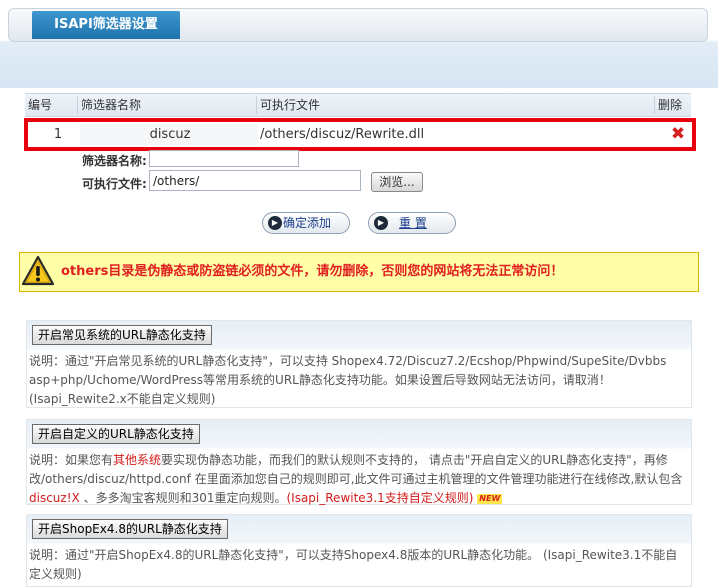 The image size is (718, 587). Describe the element at coordinates (114, 184) in the screenshot. I see `exec-file-label: 可执行文件:` at that location.